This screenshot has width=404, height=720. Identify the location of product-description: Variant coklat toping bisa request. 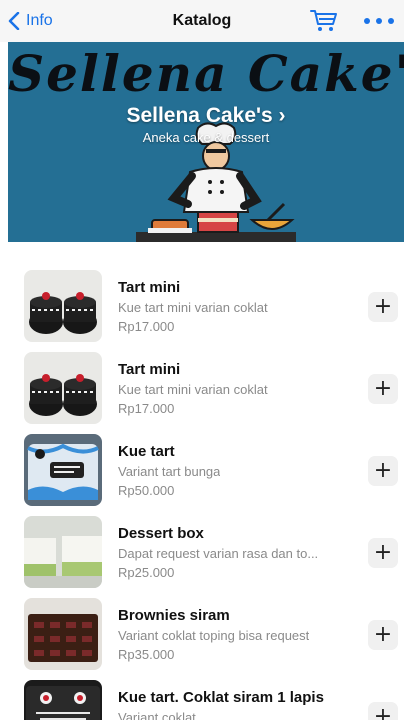
(214, 635).